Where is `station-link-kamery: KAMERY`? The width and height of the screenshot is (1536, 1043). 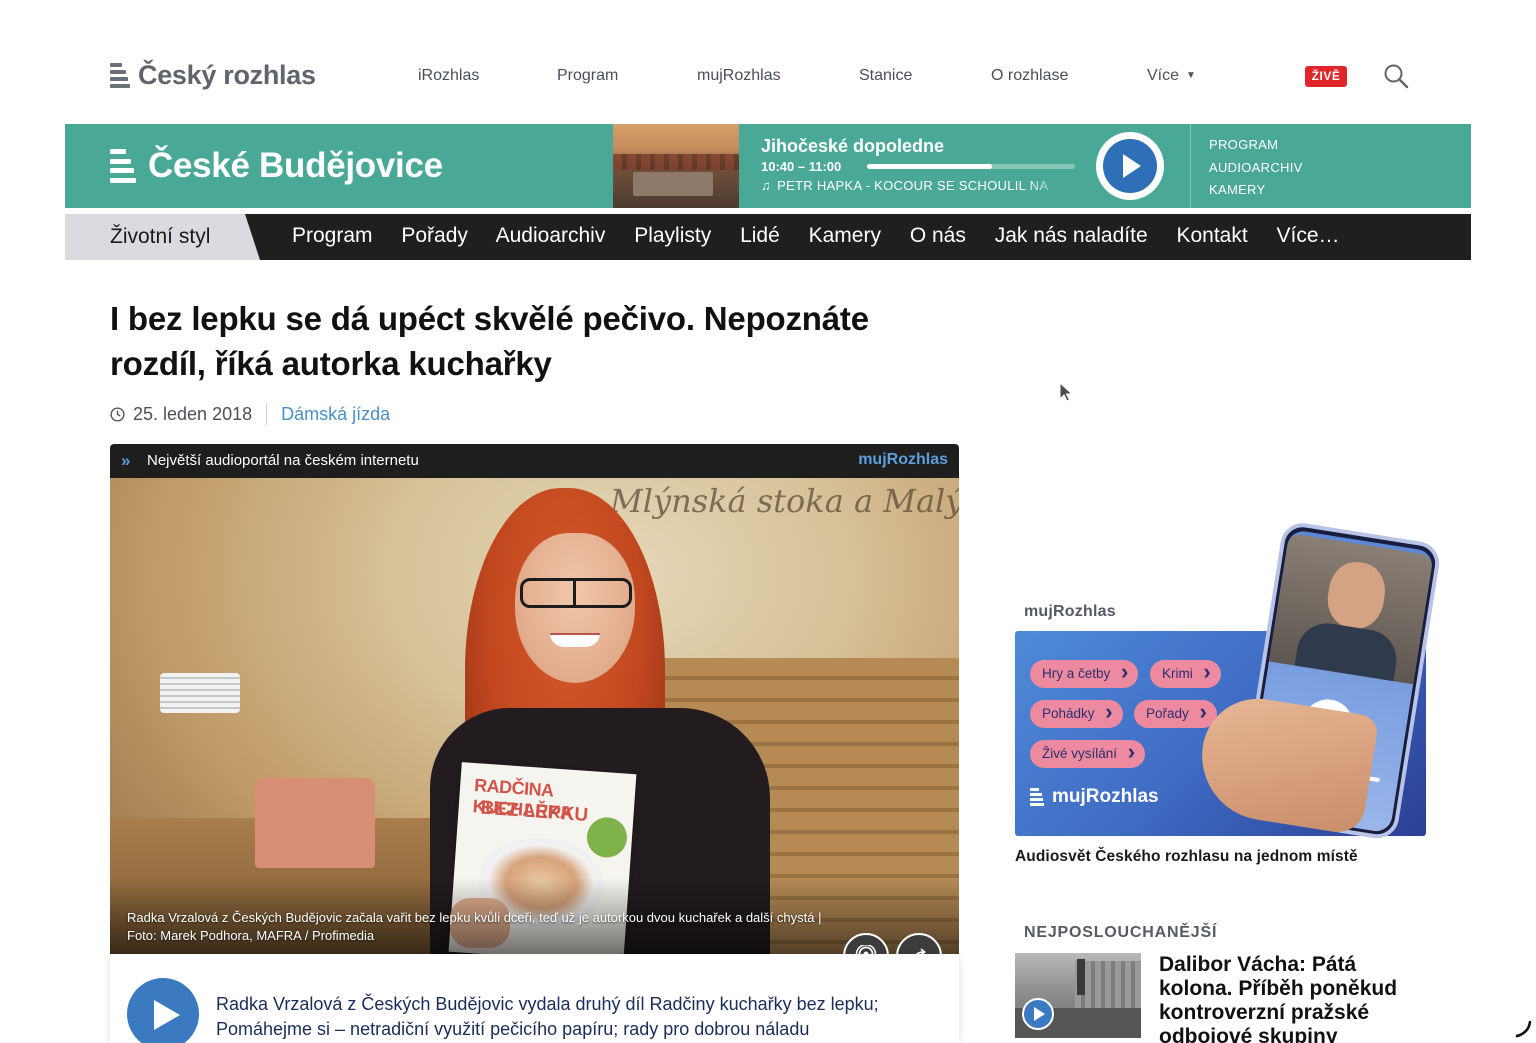 station-link-kamery: KAMERY is located at coordinates (1256, 190).